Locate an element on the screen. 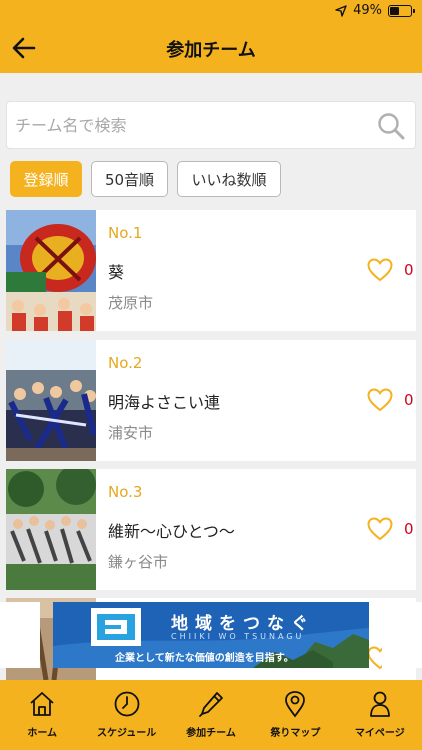 The width and height of the screenshot is (422, 750). tab-schedule: スケジュール is located at coordinates (126, 715).